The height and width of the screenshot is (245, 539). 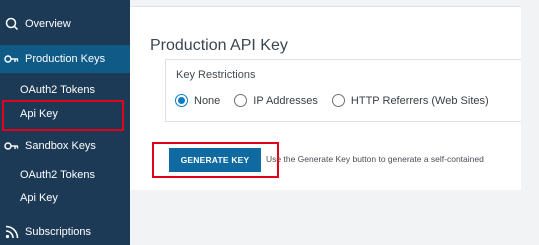 What do you see at coordinates (219, 45) in the screenshot?
I see `page-title: Production API Key` at bounding box center [219, 45].